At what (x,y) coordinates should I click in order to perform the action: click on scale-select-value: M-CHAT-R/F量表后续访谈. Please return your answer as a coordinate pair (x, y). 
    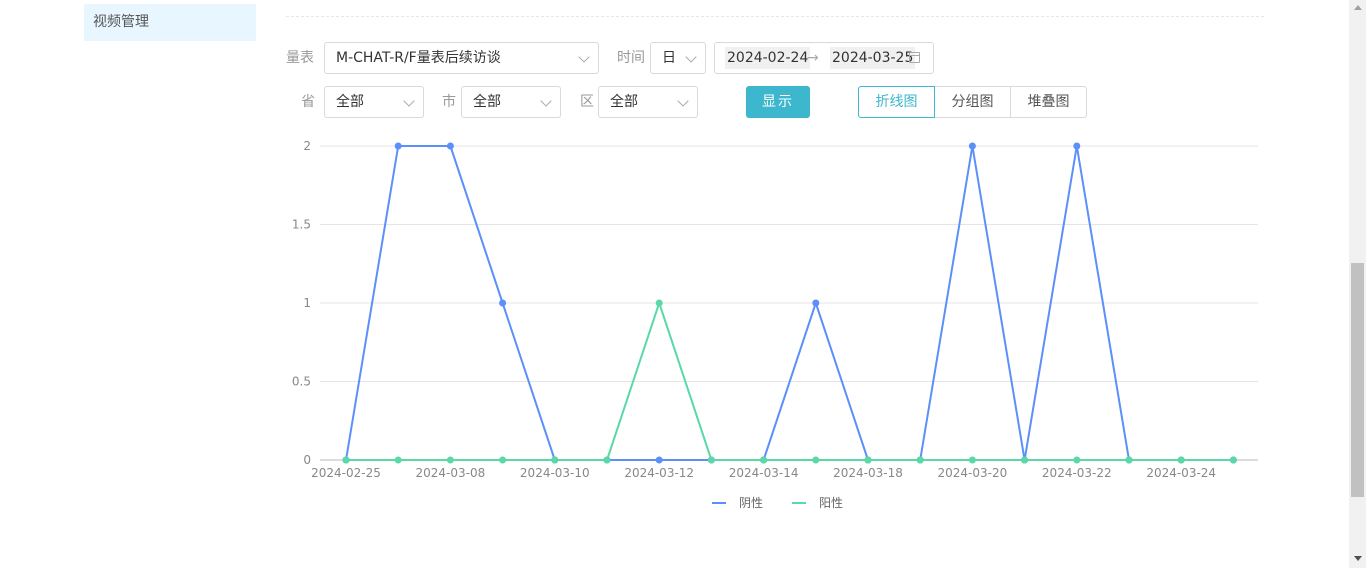
    Looking at the image, I should click on (418, 58).